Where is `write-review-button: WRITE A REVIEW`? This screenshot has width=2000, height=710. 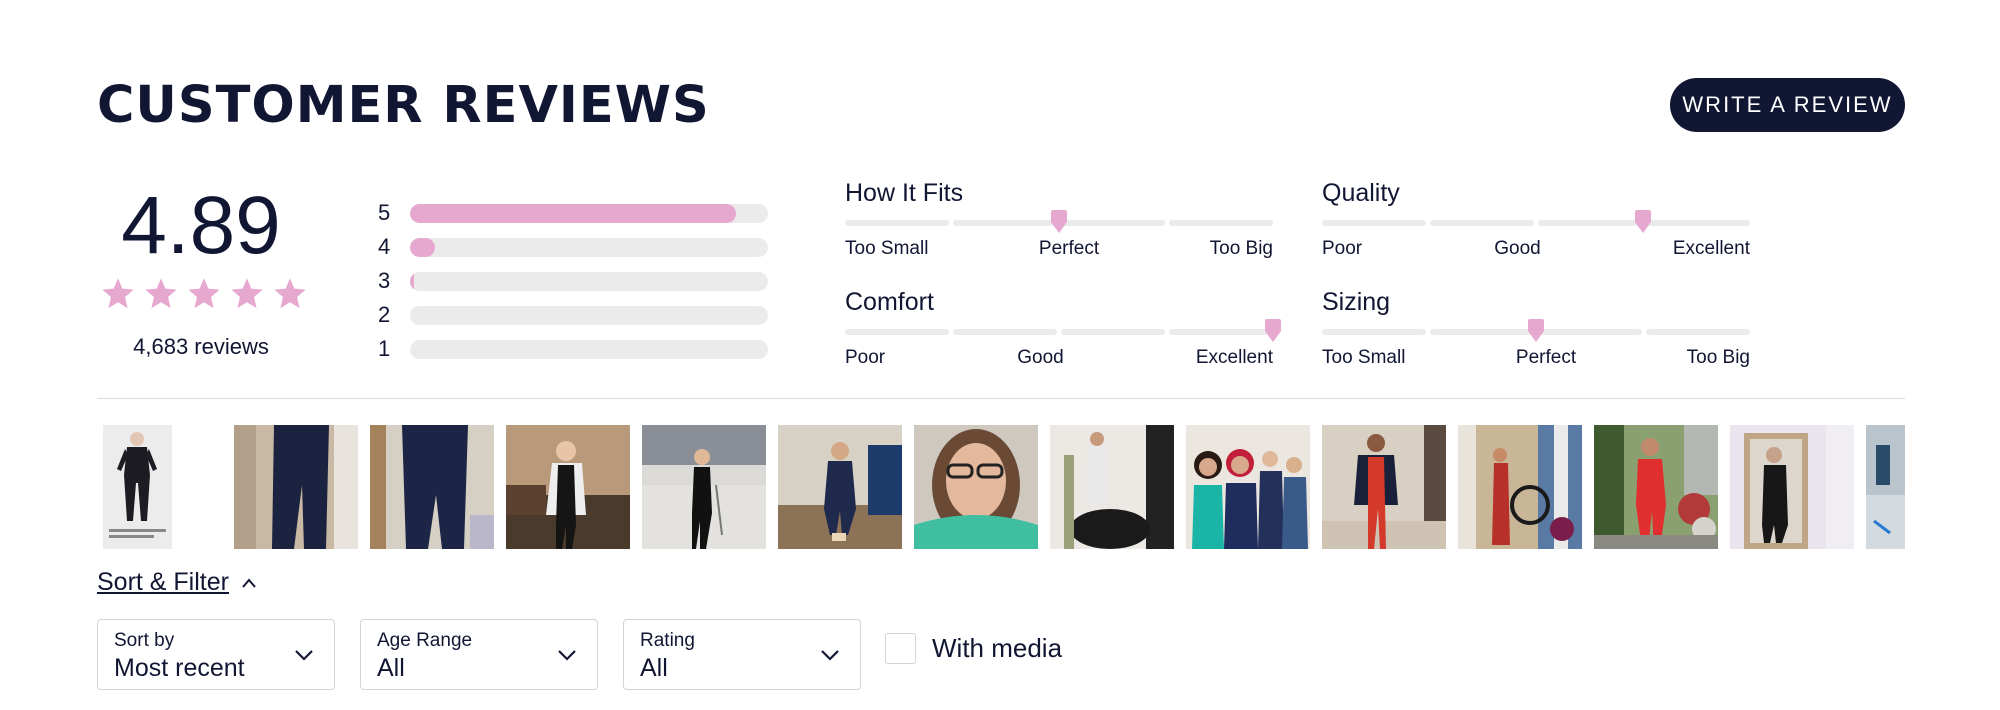
write-review-button: WRITE A REVIEW is located at coordinates (1787, 105).